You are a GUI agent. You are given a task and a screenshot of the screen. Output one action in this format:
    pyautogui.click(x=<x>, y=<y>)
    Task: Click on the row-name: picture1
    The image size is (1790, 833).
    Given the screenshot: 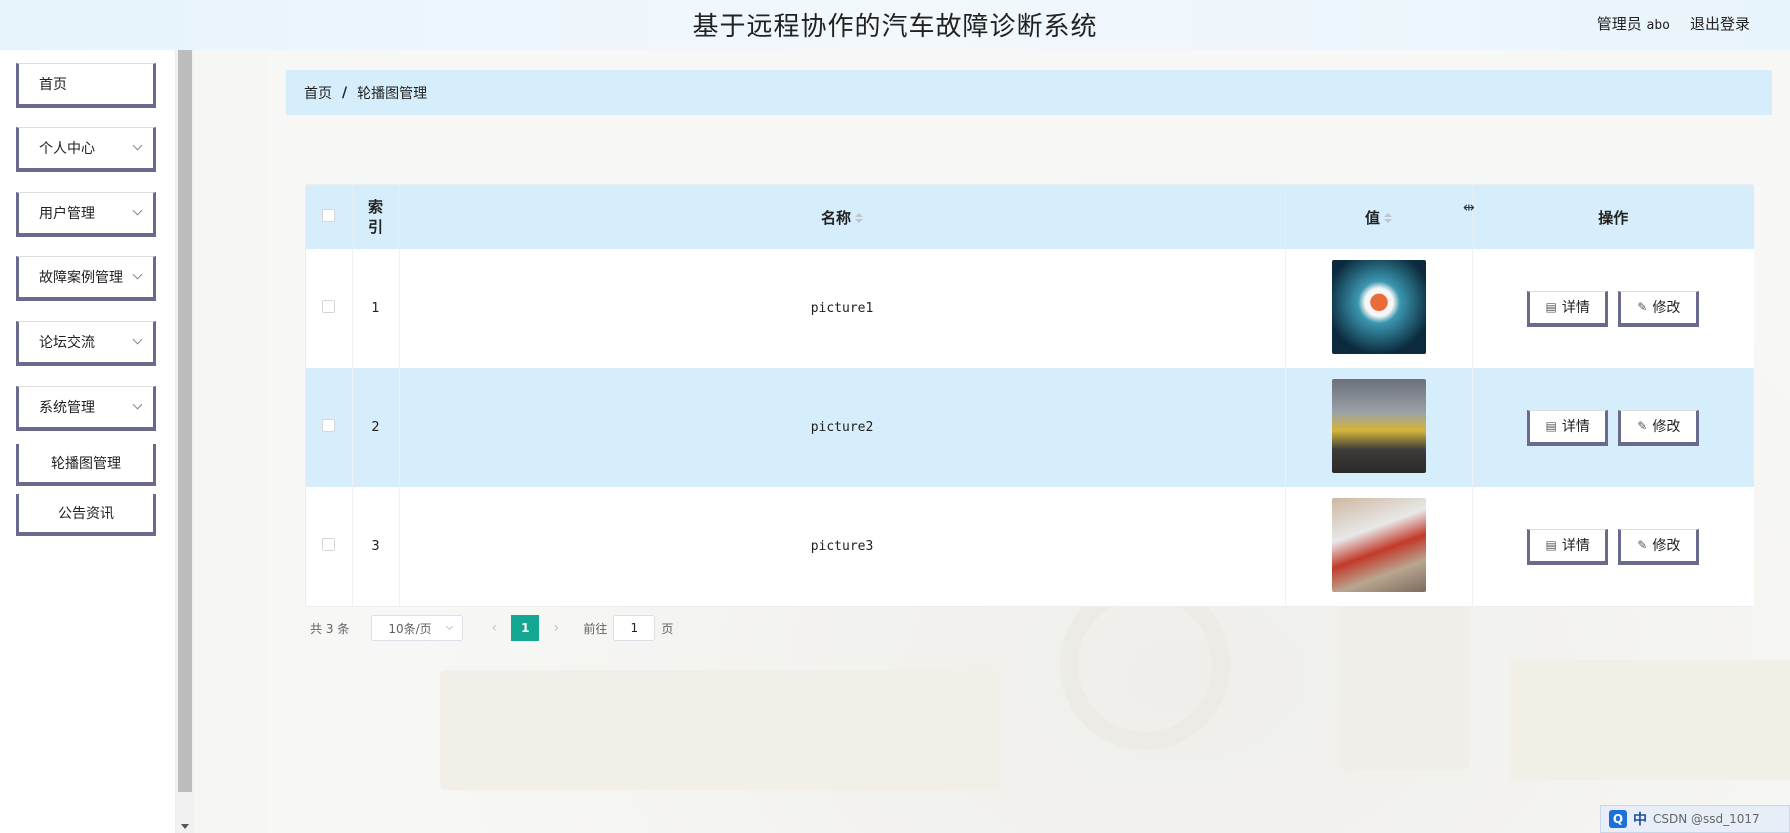 What is the action you would take?
    pyautogui.click(x=842, y=308)
    